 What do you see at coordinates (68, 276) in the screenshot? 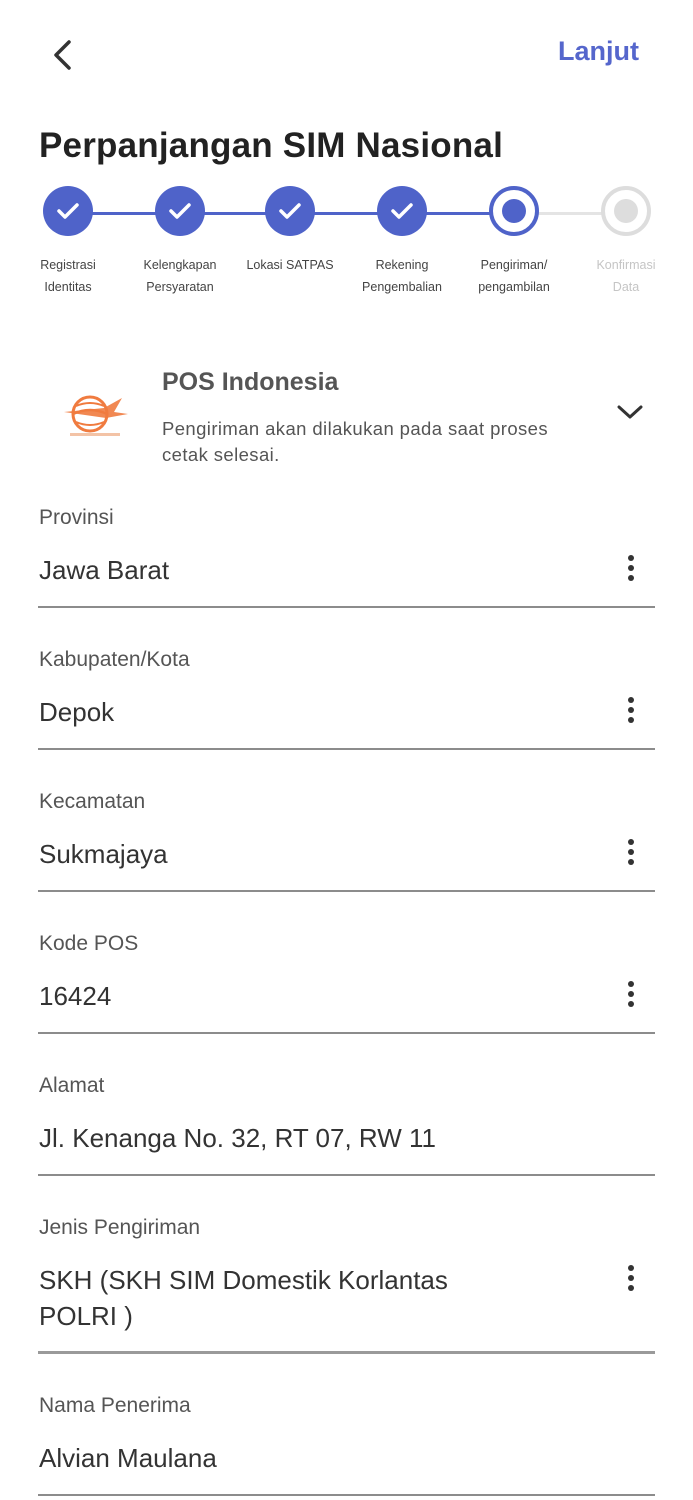
I see `step-label: Registrasi Identitas` at bounding box center [68, 276].